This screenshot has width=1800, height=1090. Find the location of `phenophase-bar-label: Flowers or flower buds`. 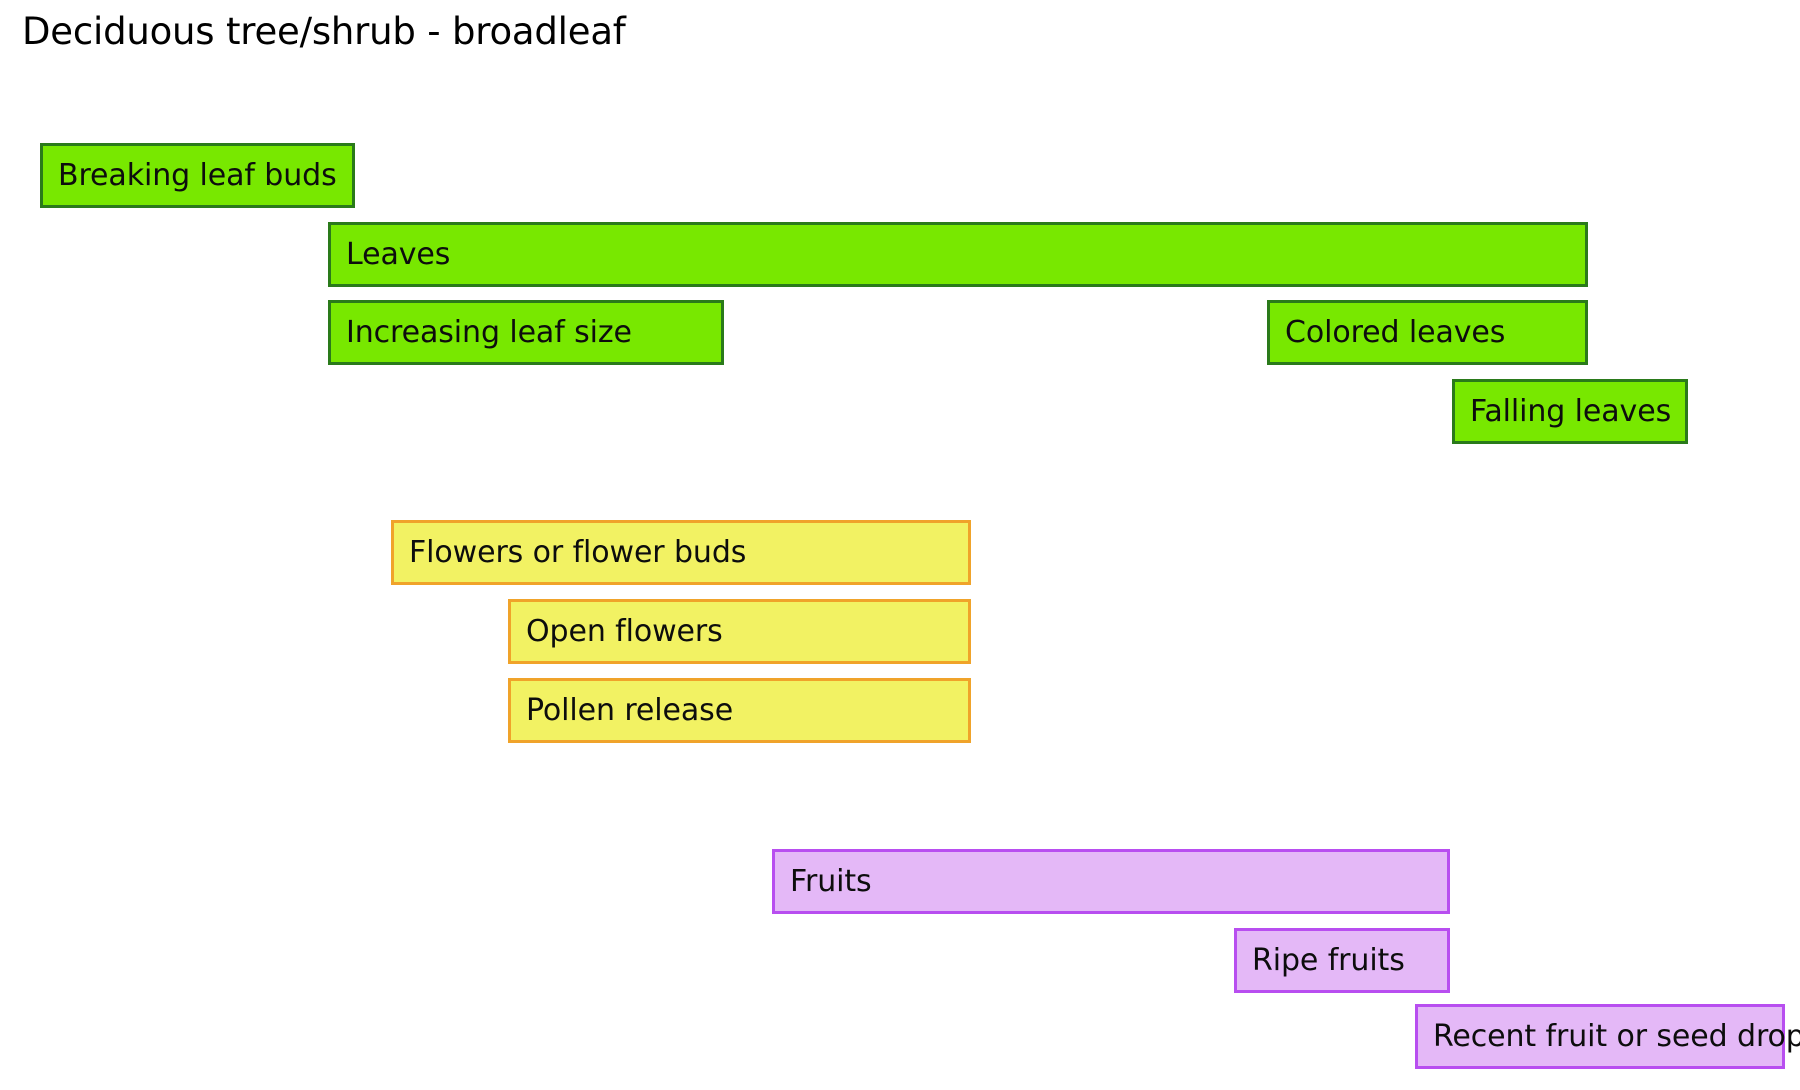

phenophase-bar-label: Flowers or flower buds is located at coordinates (578, 552).